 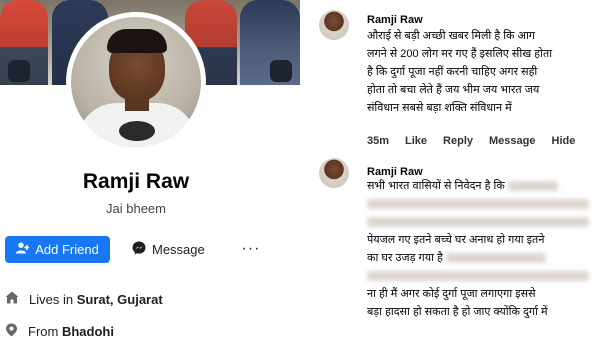 What do you see at coordinates (137, 131) in the screenshot?
I see `avatar-shirt-print` at bounding box center [137, 131].